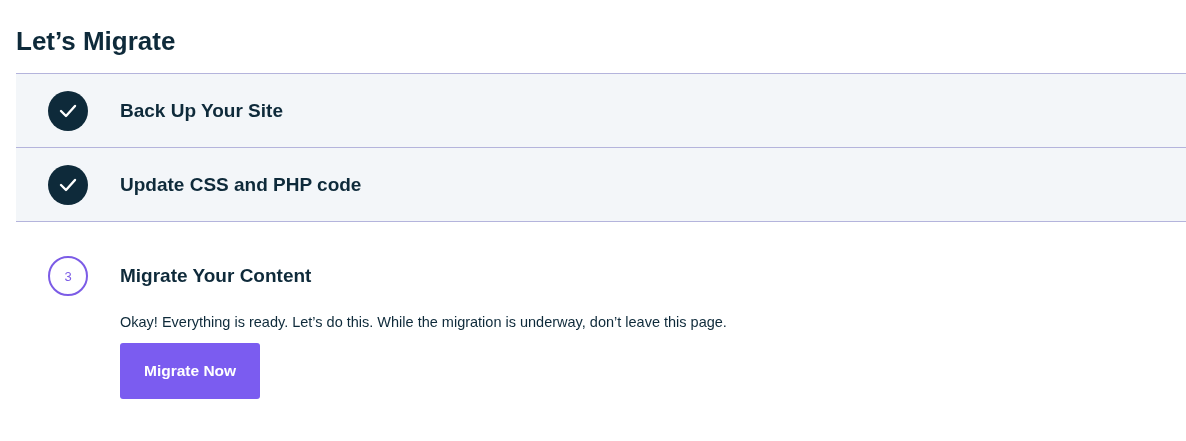 This screenshot has width=1186, height=441. What do you see at coordinates (190, 371) in the screenshot?
I see `migrate-button: Migrate Now` at bounding box center [190, 371].